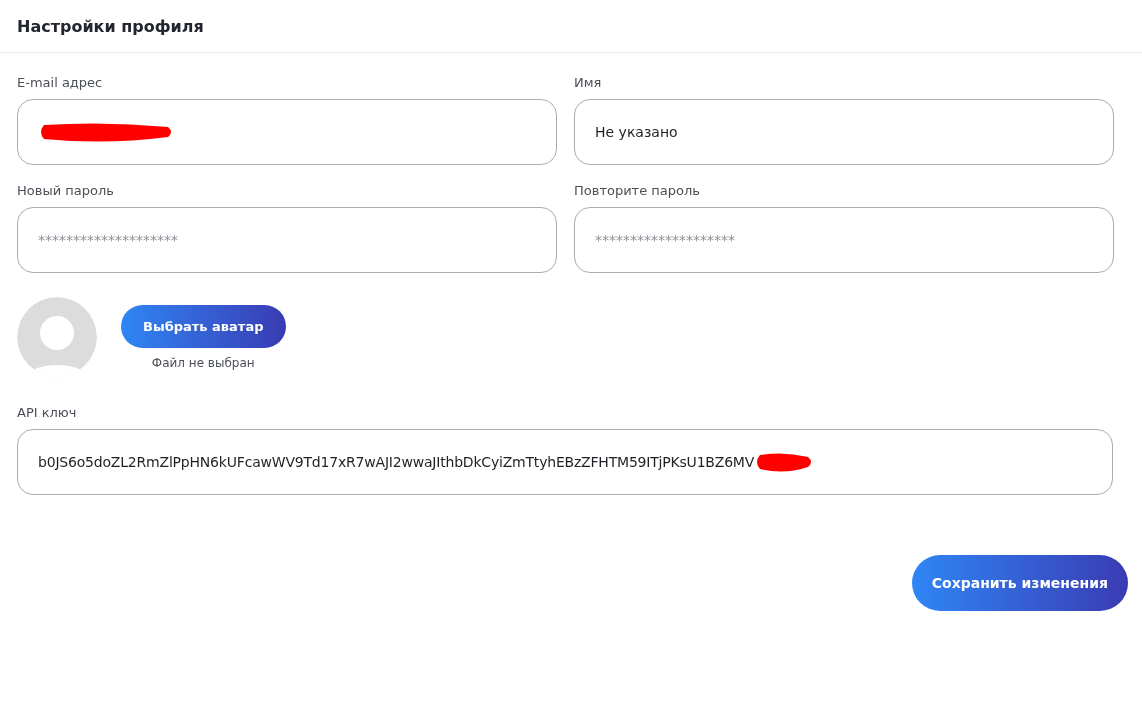 This screenshot has width=1142, height=707. Describe the element at coordinates (60, 83) in the screenshot. I see `field-label: E-mail адрес` at that location.